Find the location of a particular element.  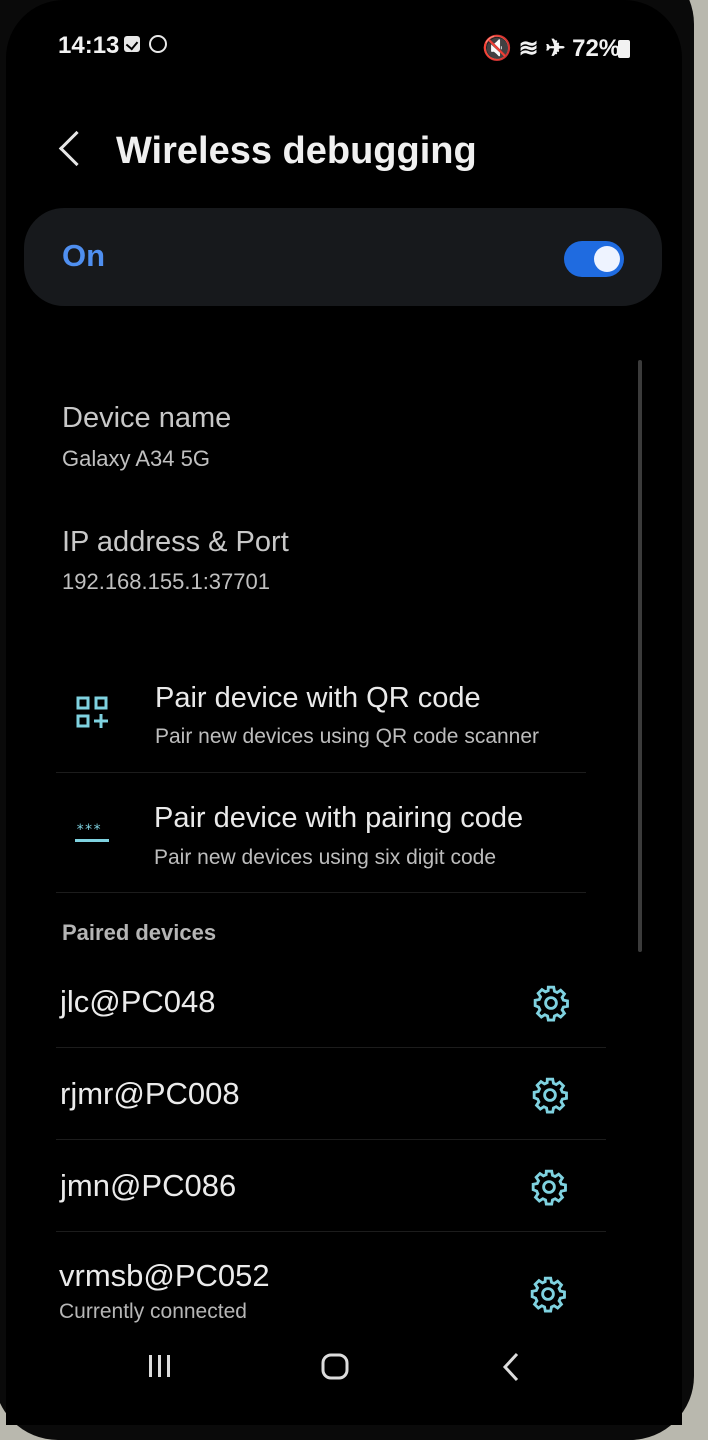

page-title: Wireless debugging is located at coordinates (296, 151).